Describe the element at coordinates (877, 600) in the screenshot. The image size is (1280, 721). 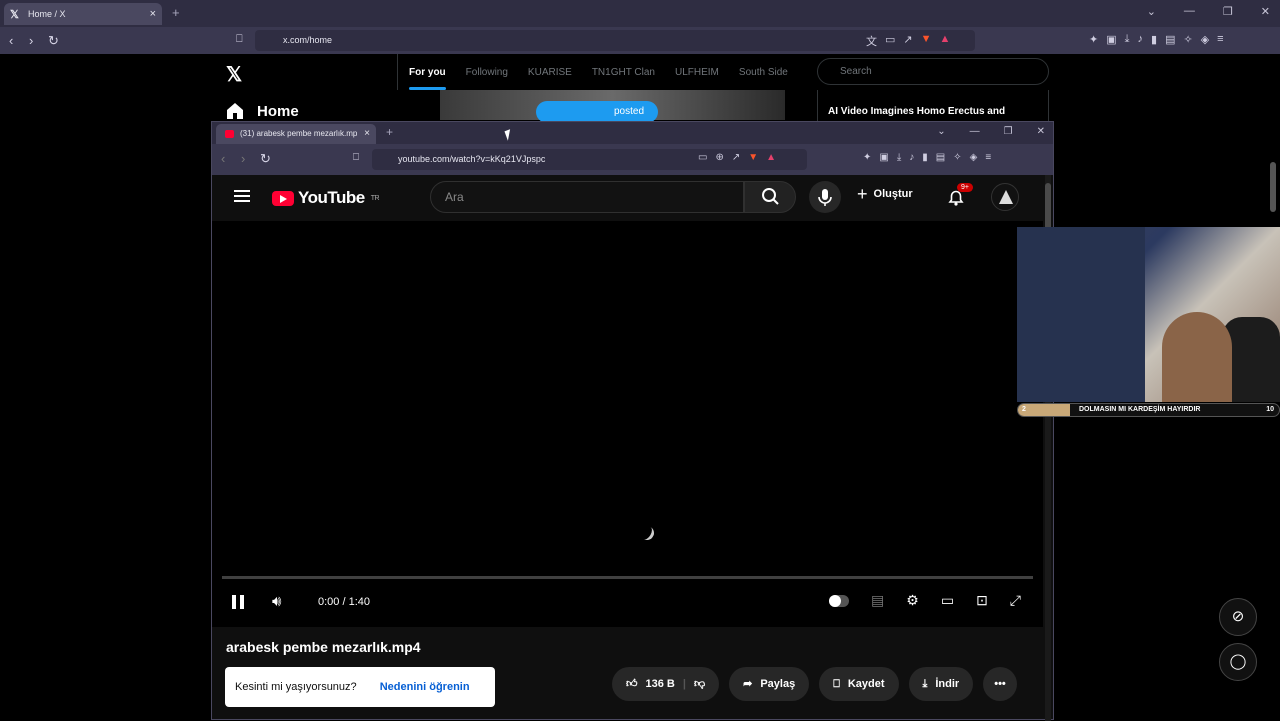
I see `subtitles-button: ▤` at that location.